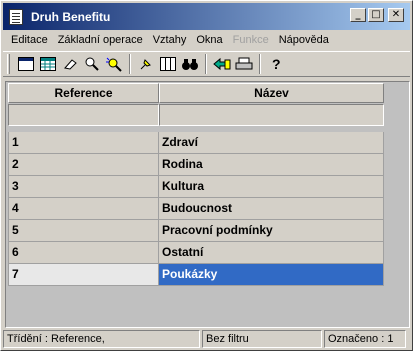 The width and height of the screenshot is (413, 351). I want to click on table-row: 1 Zdraví, so click(196, 143).